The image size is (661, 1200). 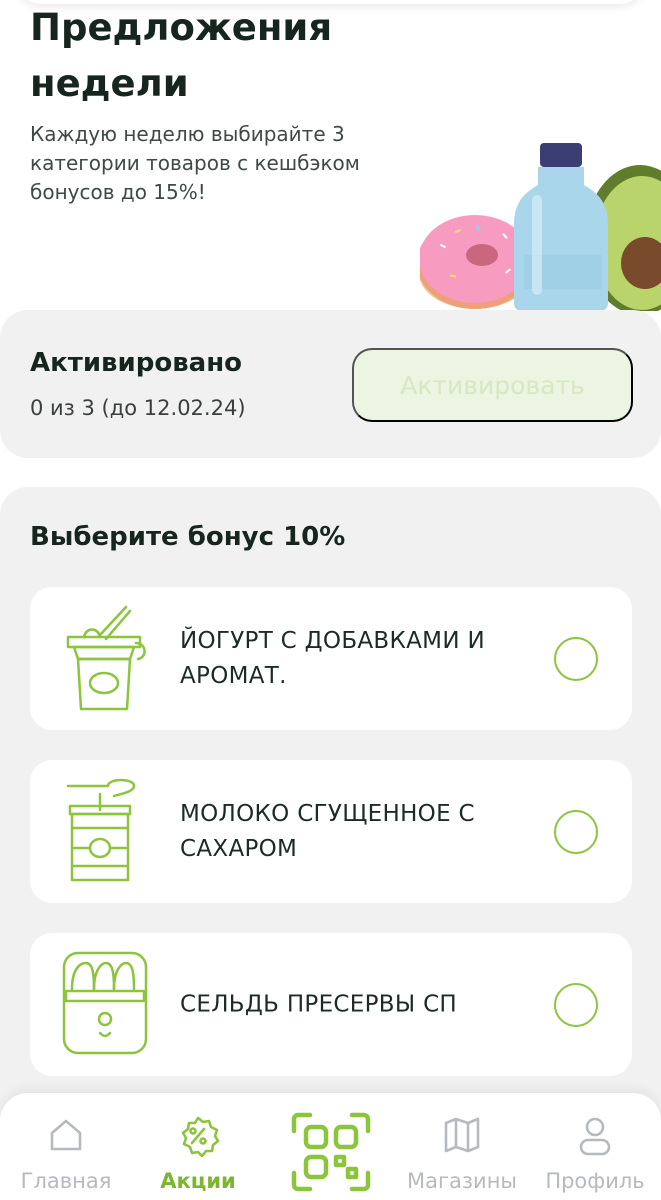 I want to click on bonus-category-card: СЕЛЬДЬ ПРЕСЕРВЫ СП, so click(x=331, y=1004).